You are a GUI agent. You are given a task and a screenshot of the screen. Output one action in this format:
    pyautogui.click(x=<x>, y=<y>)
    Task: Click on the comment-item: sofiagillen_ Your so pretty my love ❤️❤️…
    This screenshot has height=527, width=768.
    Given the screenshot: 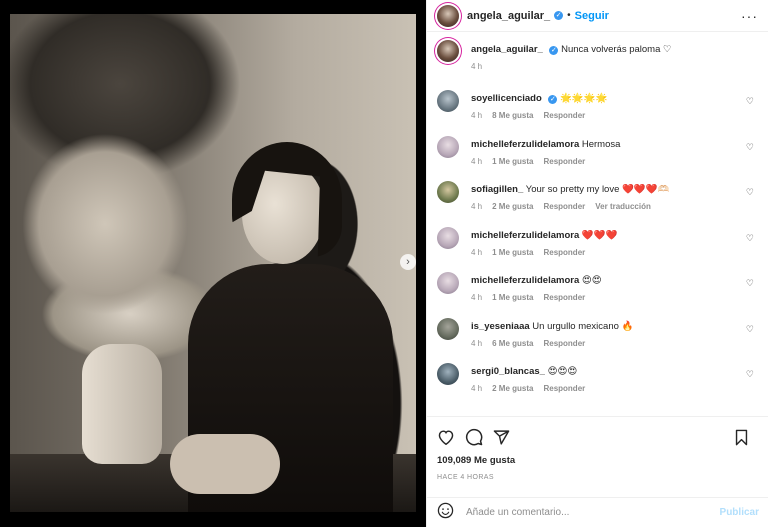 What is the action you would take?
    pyautogui.click(x=597, y=204)
    